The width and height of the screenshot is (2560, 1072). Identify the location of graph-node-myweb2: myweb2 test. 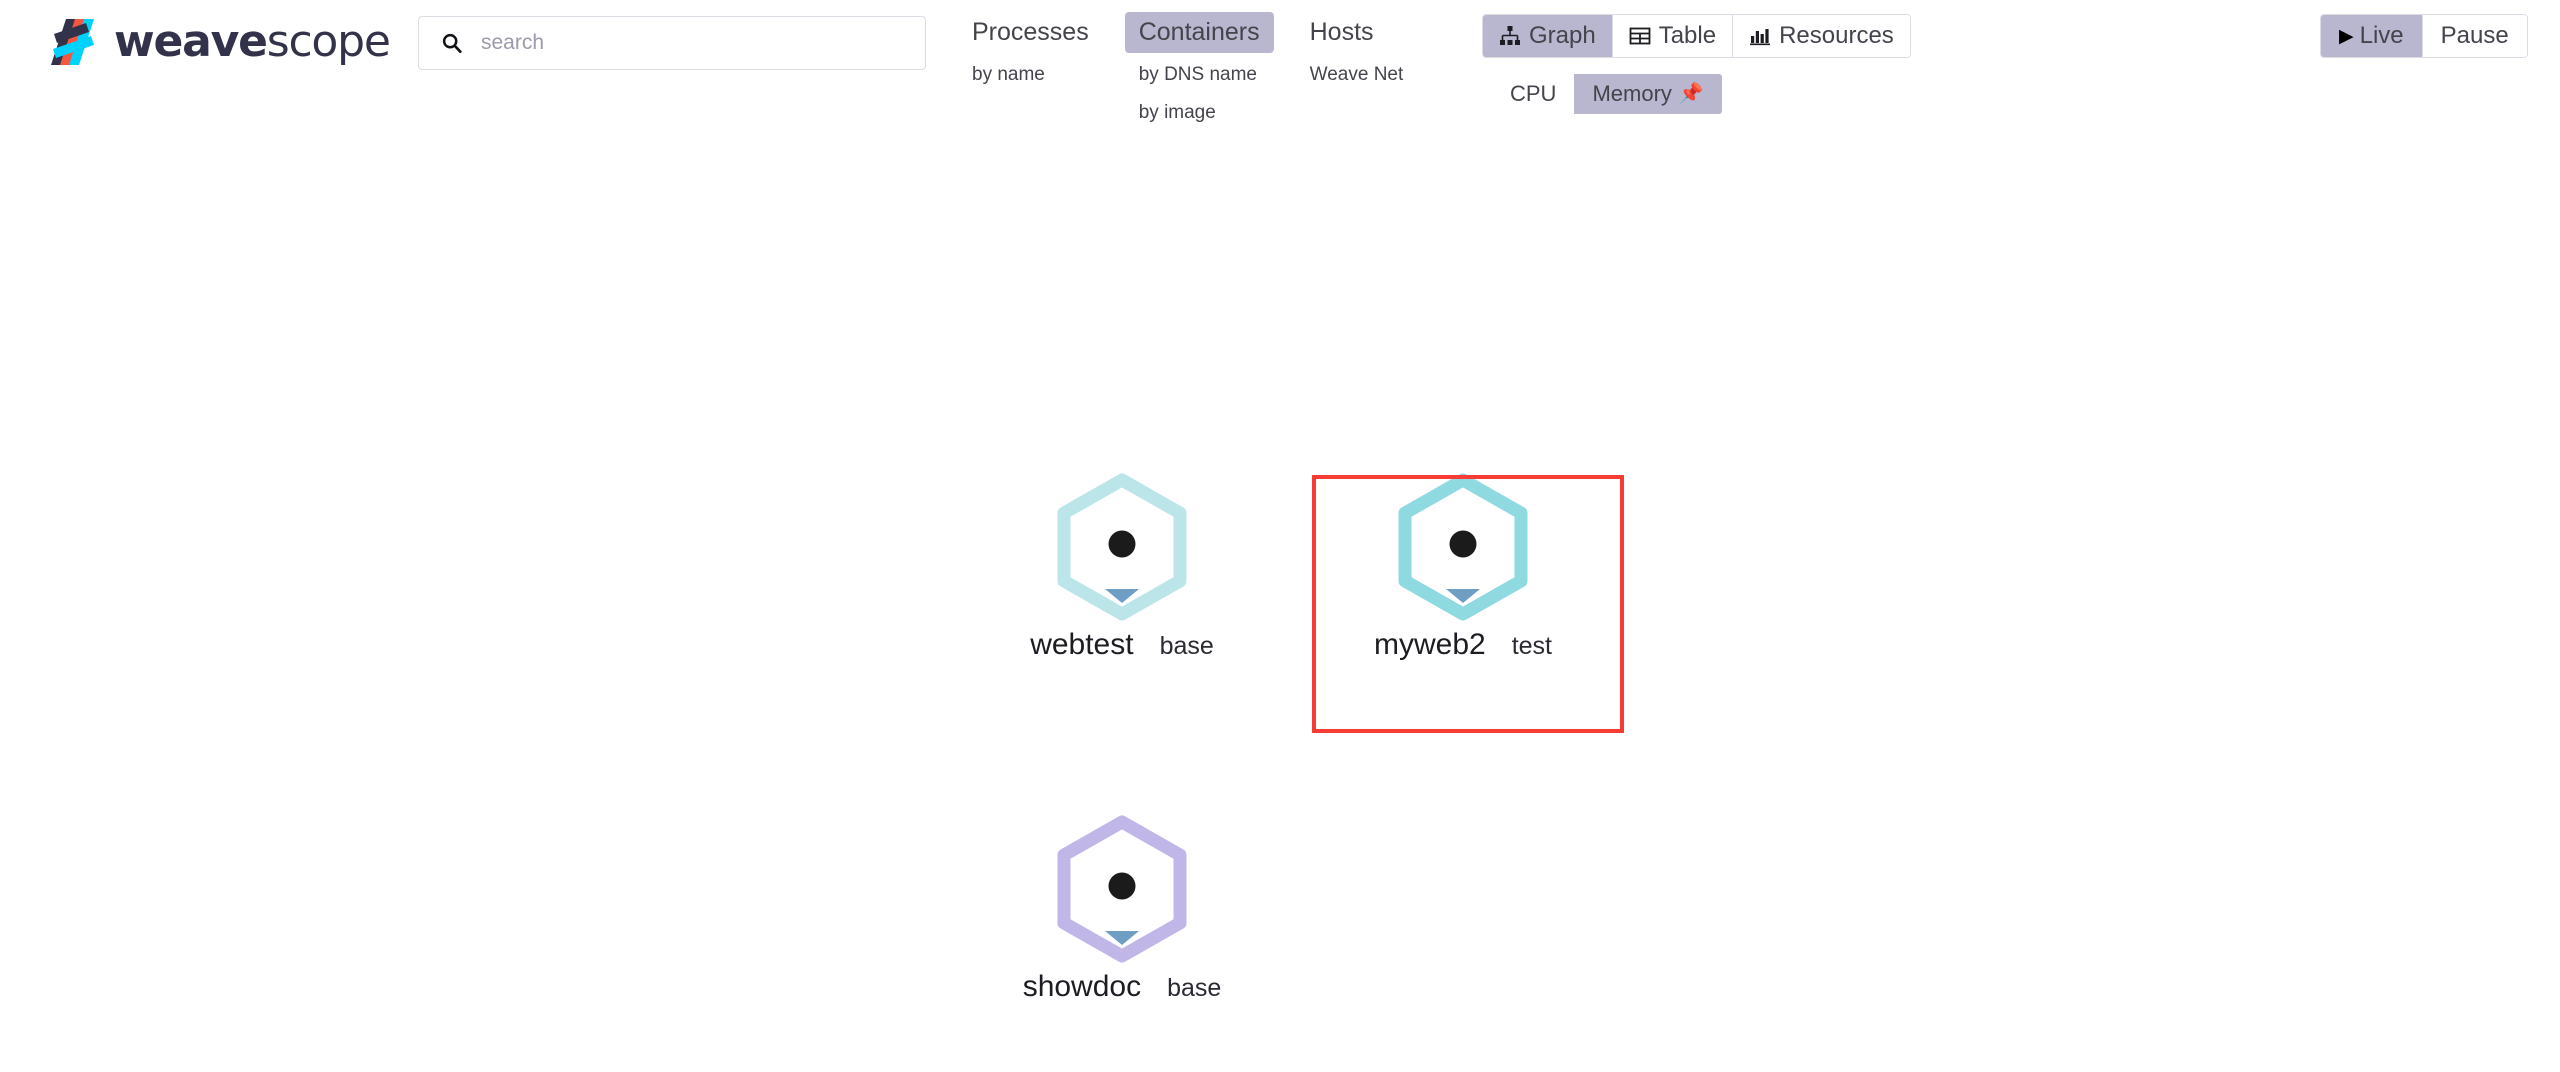
(1463, 566).